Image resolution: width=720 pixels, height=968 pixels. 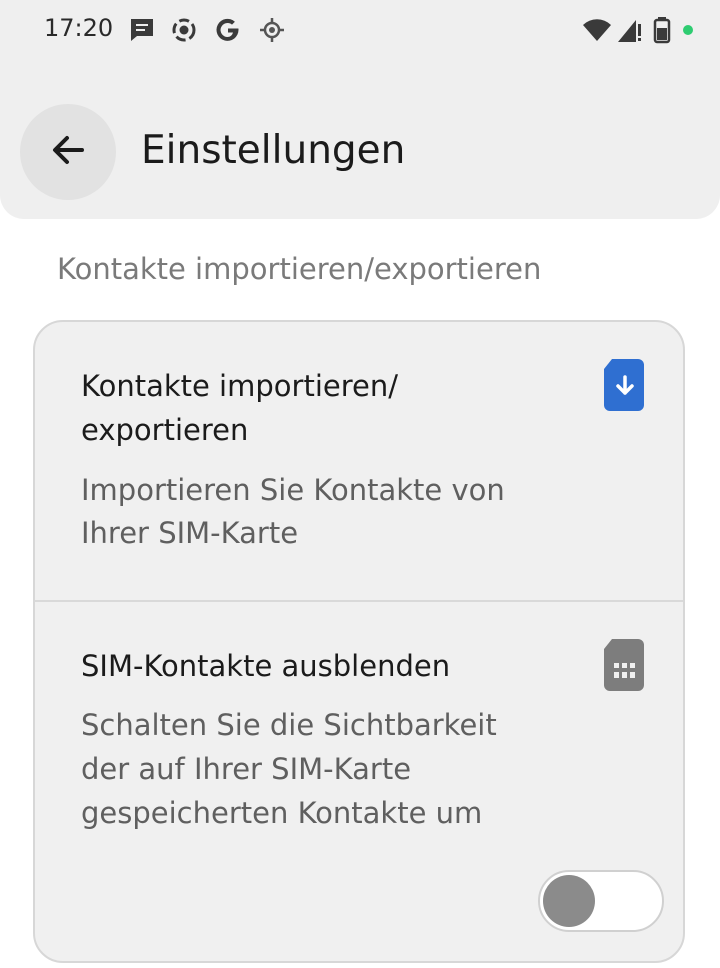 What do you see at coordinates (190, 533) in the screenshot?
I see `item-subtitle: Ihrer SIM-Karte` at bounding box center [190, 533].